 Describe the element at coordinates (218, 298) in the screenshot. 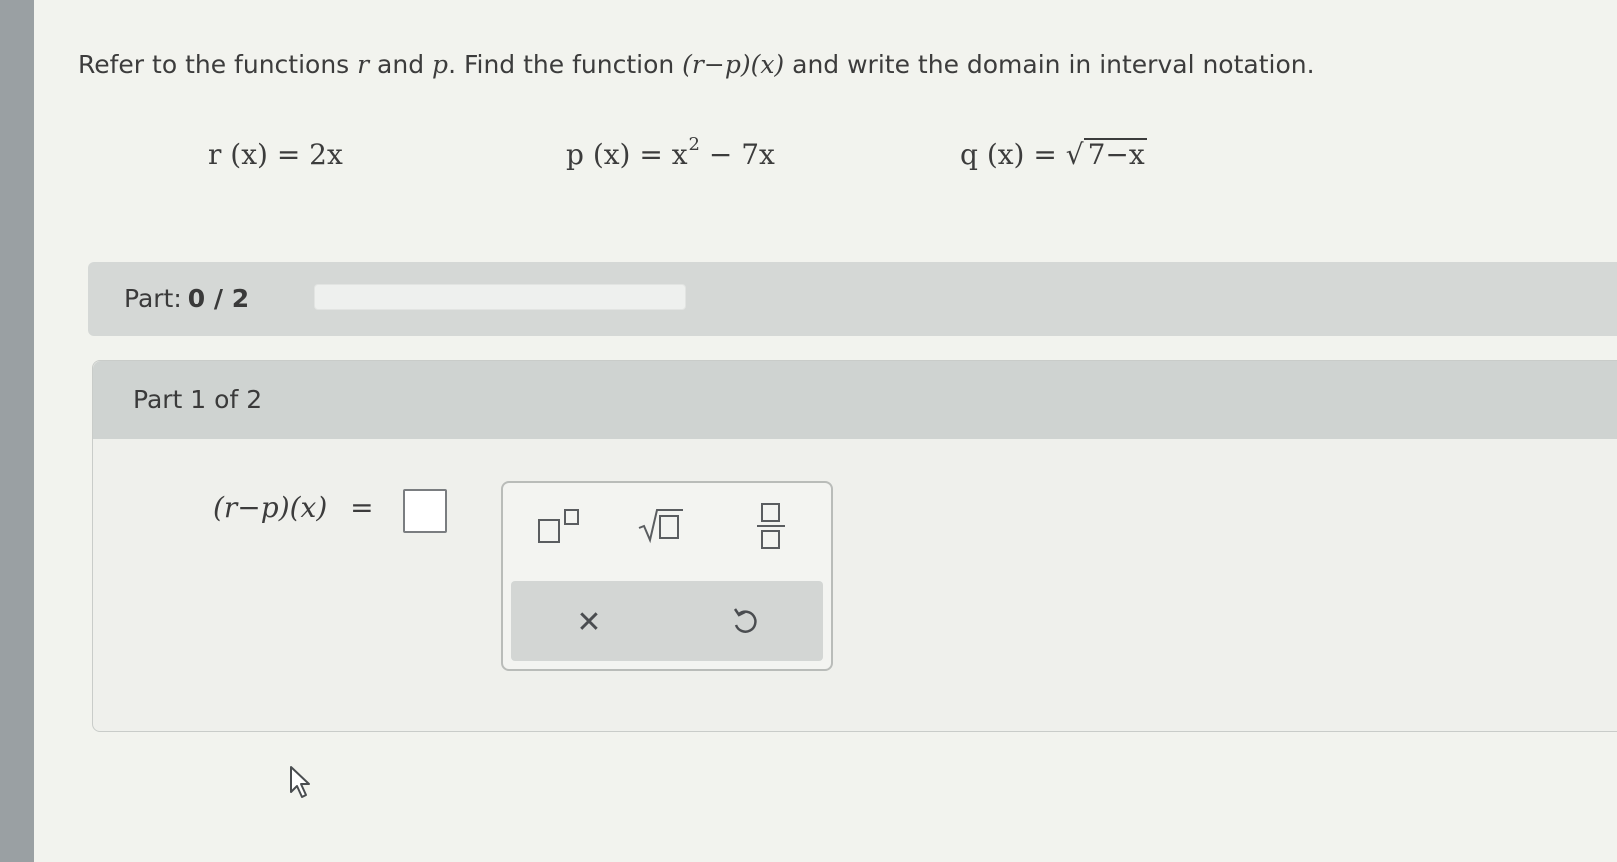

I see `part-progress-count: 0 / 2` at that location.